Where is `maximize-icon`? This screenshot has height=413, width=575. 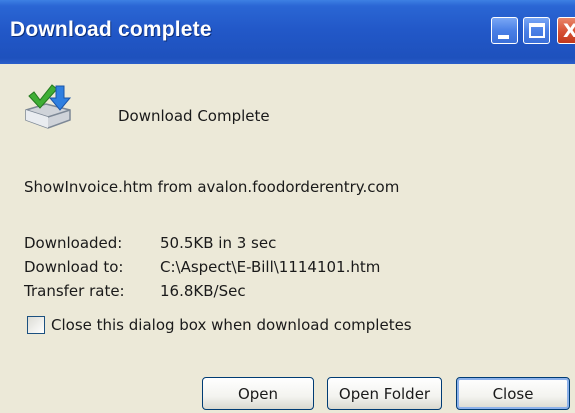 maximize-icon is located at coordinates (537, 30).